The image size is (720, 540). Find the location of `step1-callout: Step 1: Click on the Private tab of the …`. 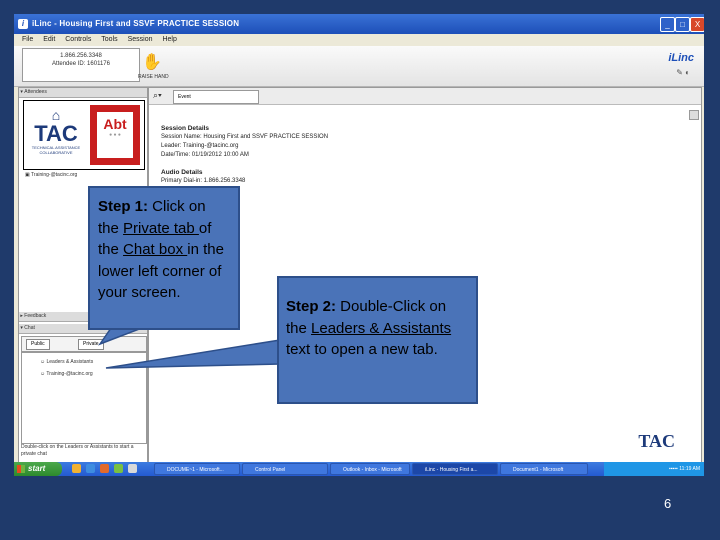

step1-callout: Step 1: Click on the Private tab of the … is located at coordinates (164, 258).